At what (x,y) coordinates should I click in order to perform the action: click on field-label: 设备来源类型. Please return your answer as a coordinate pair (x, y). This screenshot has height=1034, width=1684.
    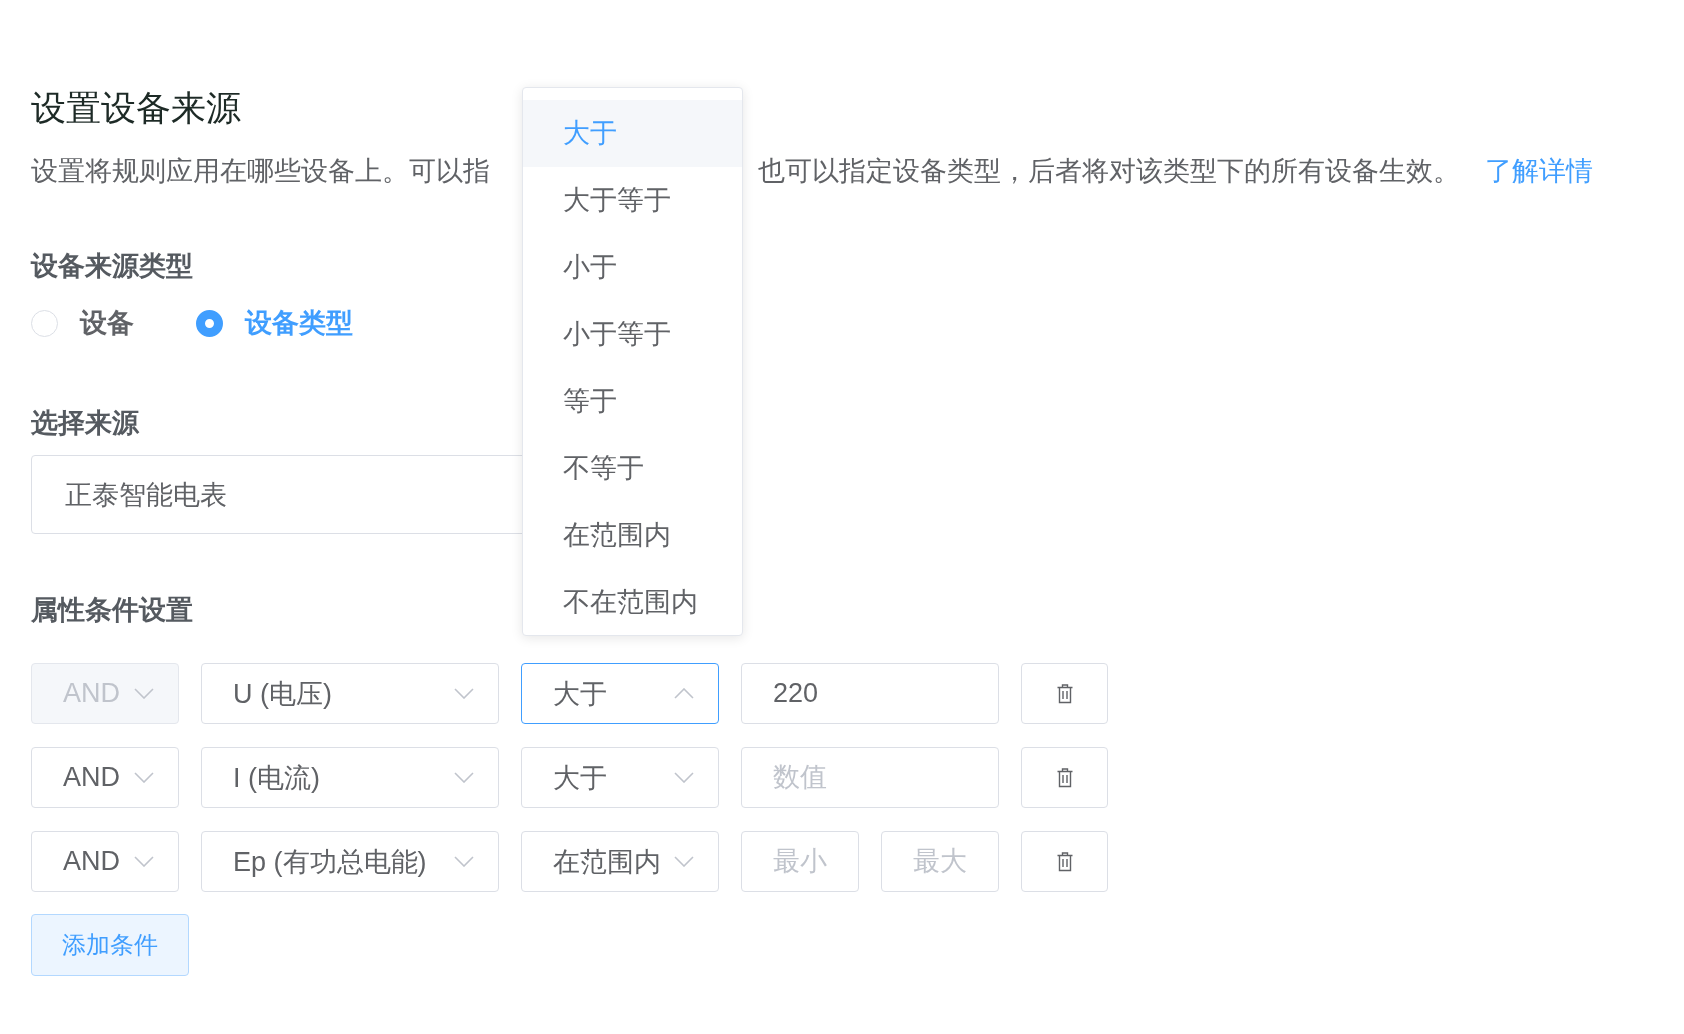
    Looking at the image, I should click on (112, 266).